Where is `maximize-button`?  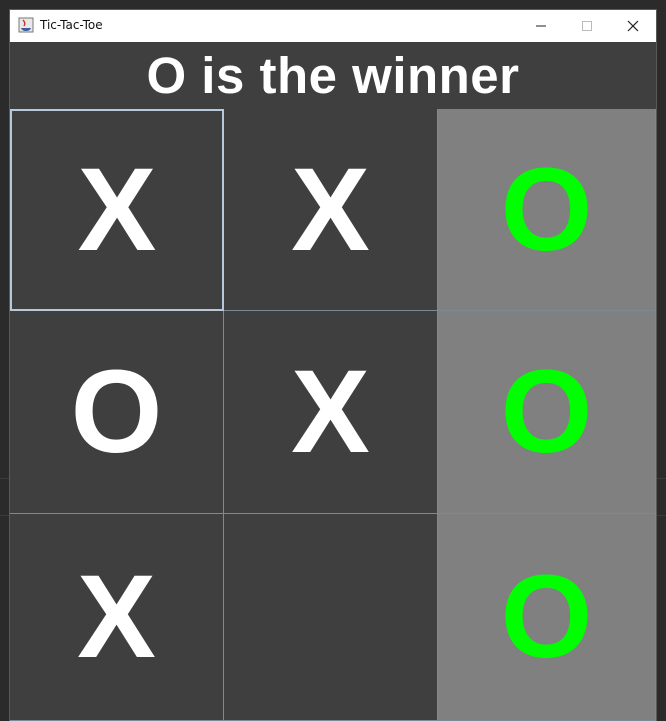 maximize-button is located at coordinates (587, 26).